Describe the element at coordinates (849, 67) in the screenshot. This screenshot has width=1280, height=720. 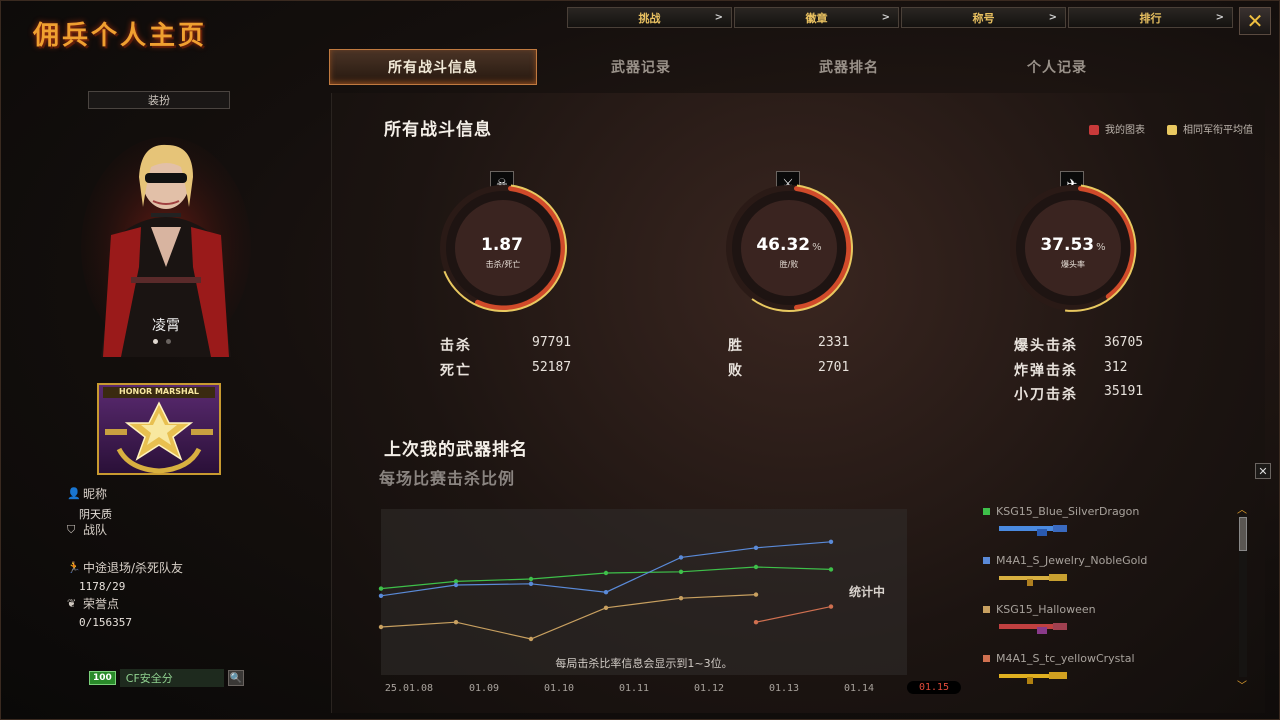
I see `tab-weapon-ranking: 武器排名` at that location.